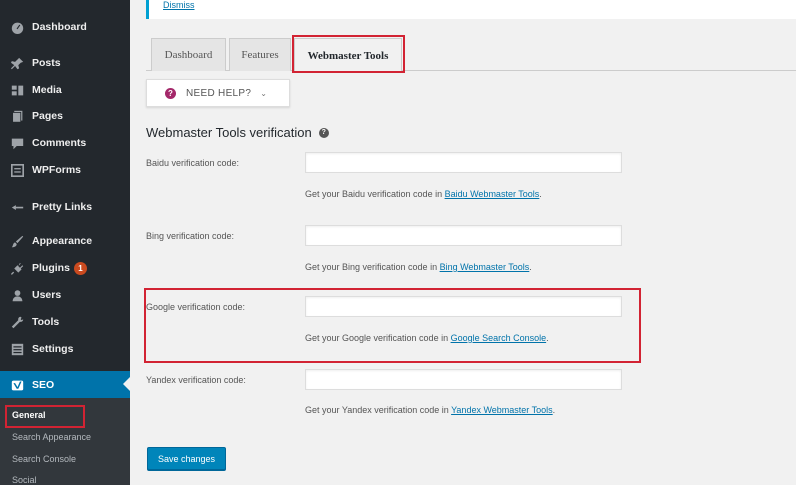  I want to click on submenu-item-search-appearance: Search Appearance, so click(51, 437).